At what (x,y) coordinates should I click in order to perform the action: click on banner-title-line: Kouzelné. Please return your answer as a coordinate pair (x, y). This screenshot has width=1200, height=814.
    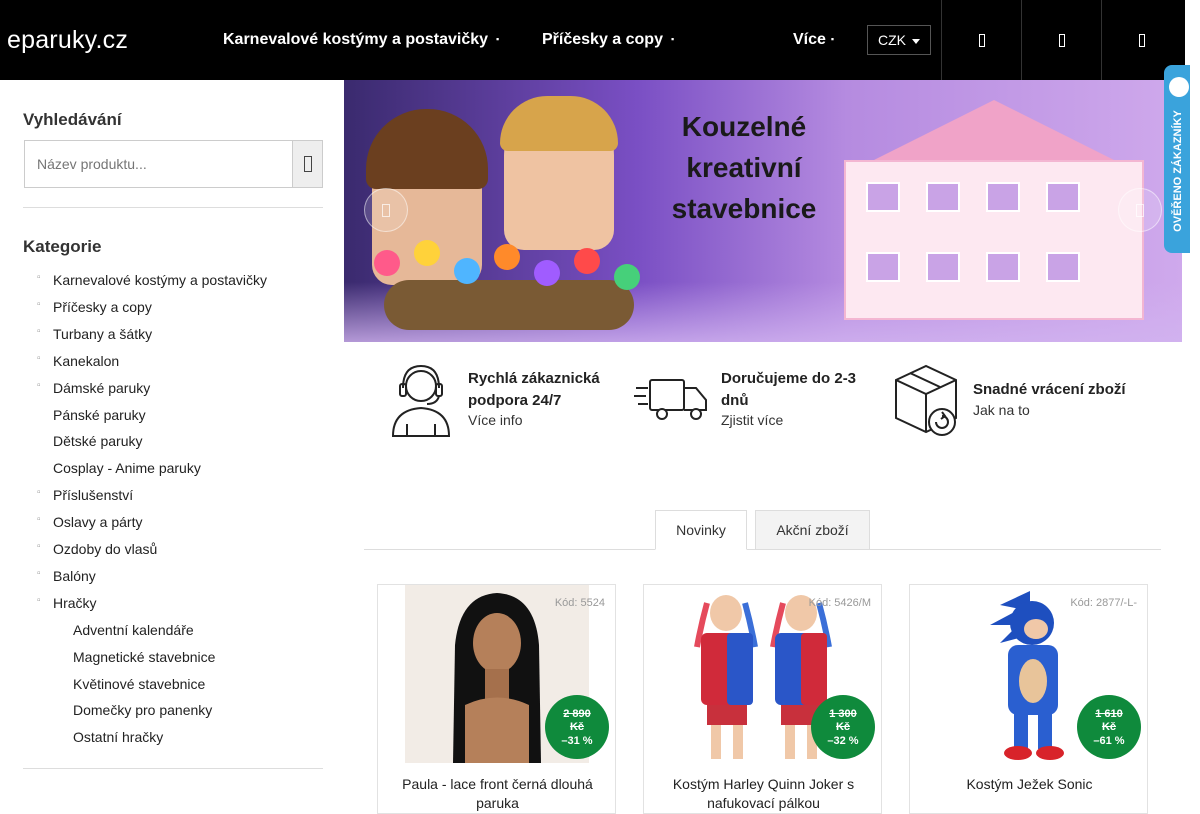
    Looking at the image, I should click on (744, 126).